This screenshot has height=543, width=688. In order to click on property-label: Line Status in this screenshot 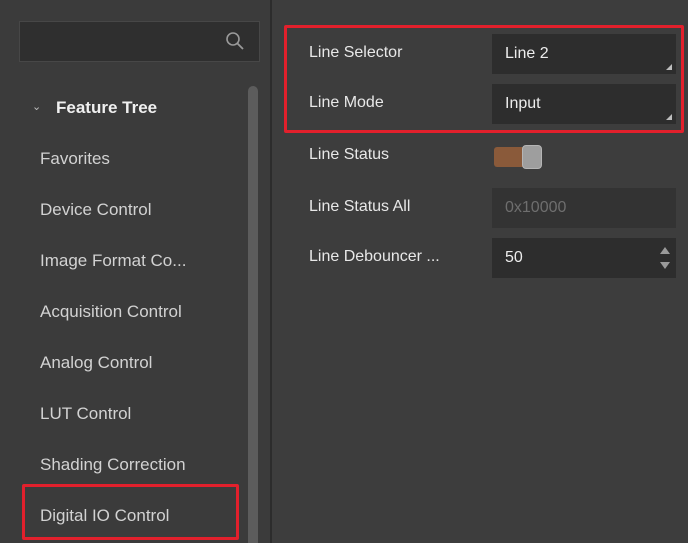, I will do `click(349, 154)`.